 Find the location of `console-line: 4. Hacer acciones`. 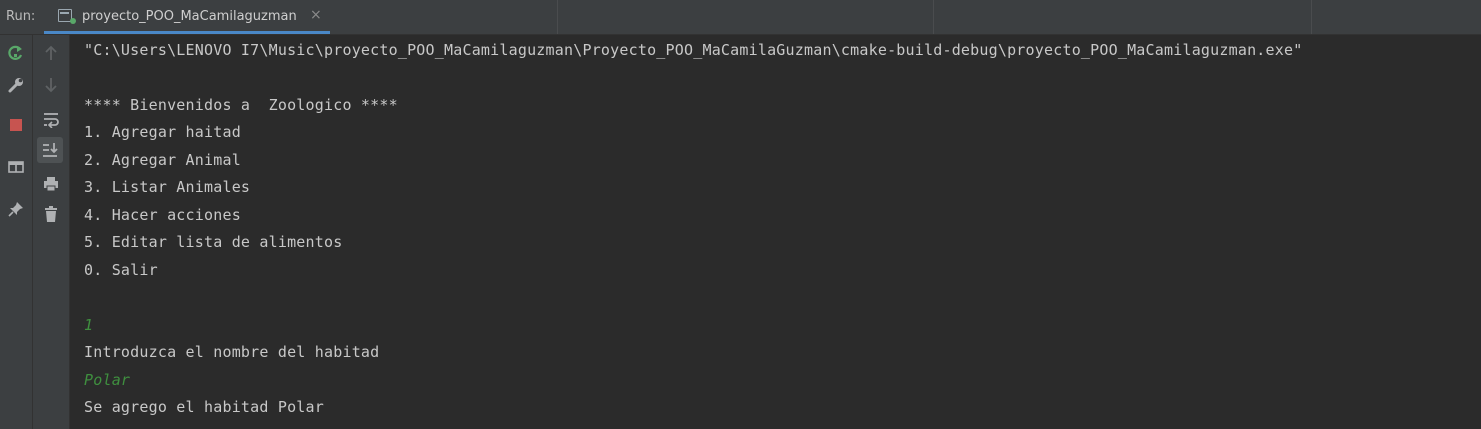

console-line: 4. Hacer acciones is located at coordinates (162, 215).